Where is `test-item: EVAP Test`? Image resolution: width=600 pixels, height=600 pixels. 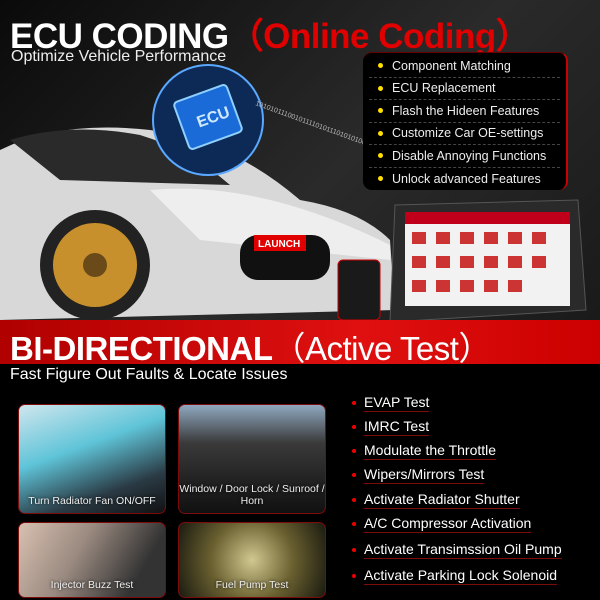
test-item: EVAP Test is located at coordinates (391, 403).